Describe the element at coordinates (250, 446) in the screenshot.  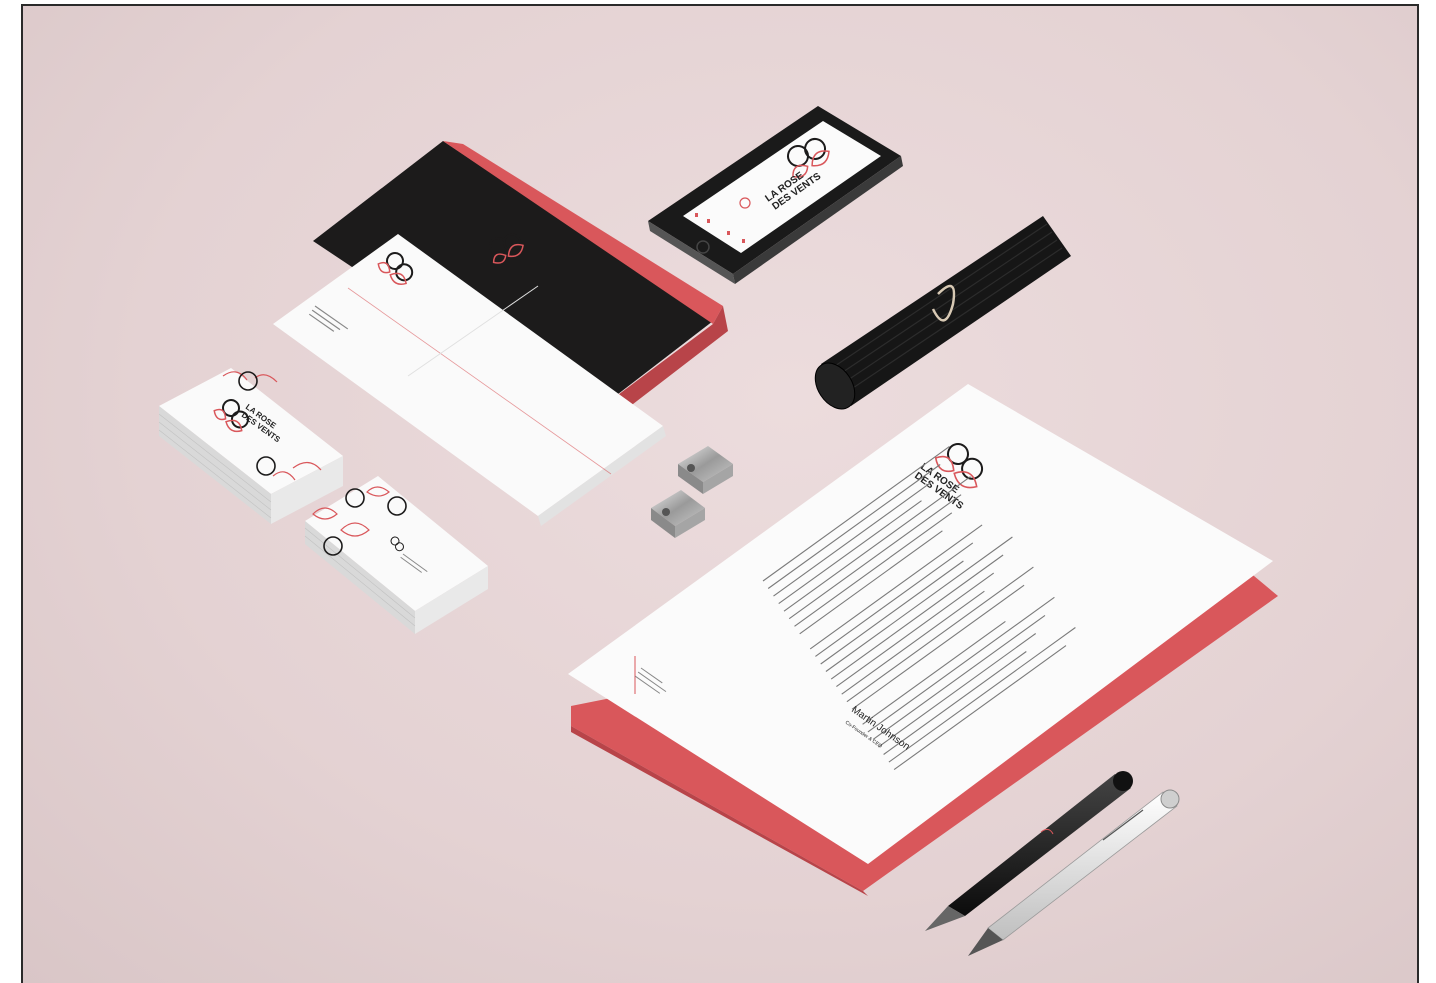
I see `business-card-stack-1: LA ROSE DES VENTS` at that location.